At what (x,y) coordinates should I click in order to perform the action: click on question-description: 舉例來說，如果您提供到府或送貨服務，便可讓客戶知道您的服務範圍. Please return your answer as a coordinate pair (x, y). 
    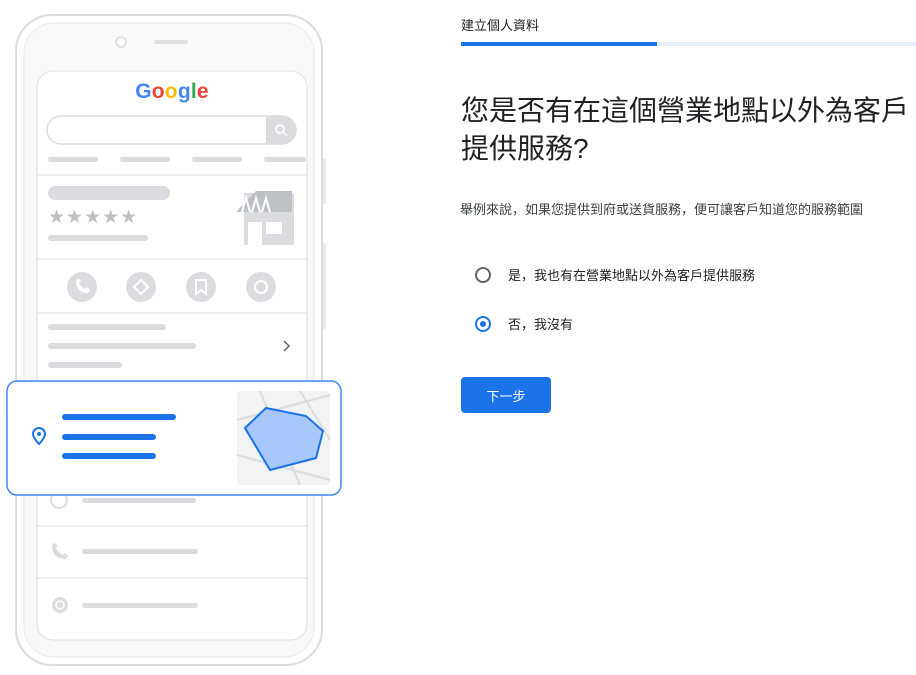
    Looking at the image, I should click on (662, 209).